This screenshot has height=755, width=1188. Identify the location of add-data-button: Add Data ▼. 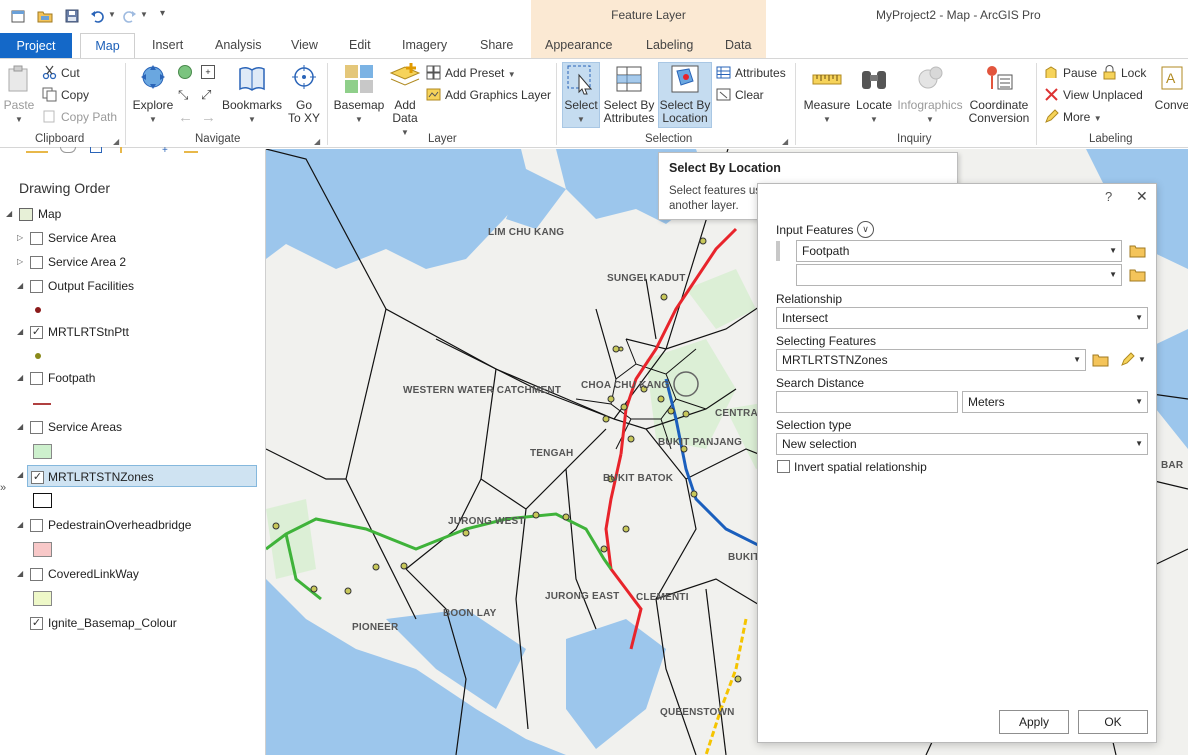
(405, 101).